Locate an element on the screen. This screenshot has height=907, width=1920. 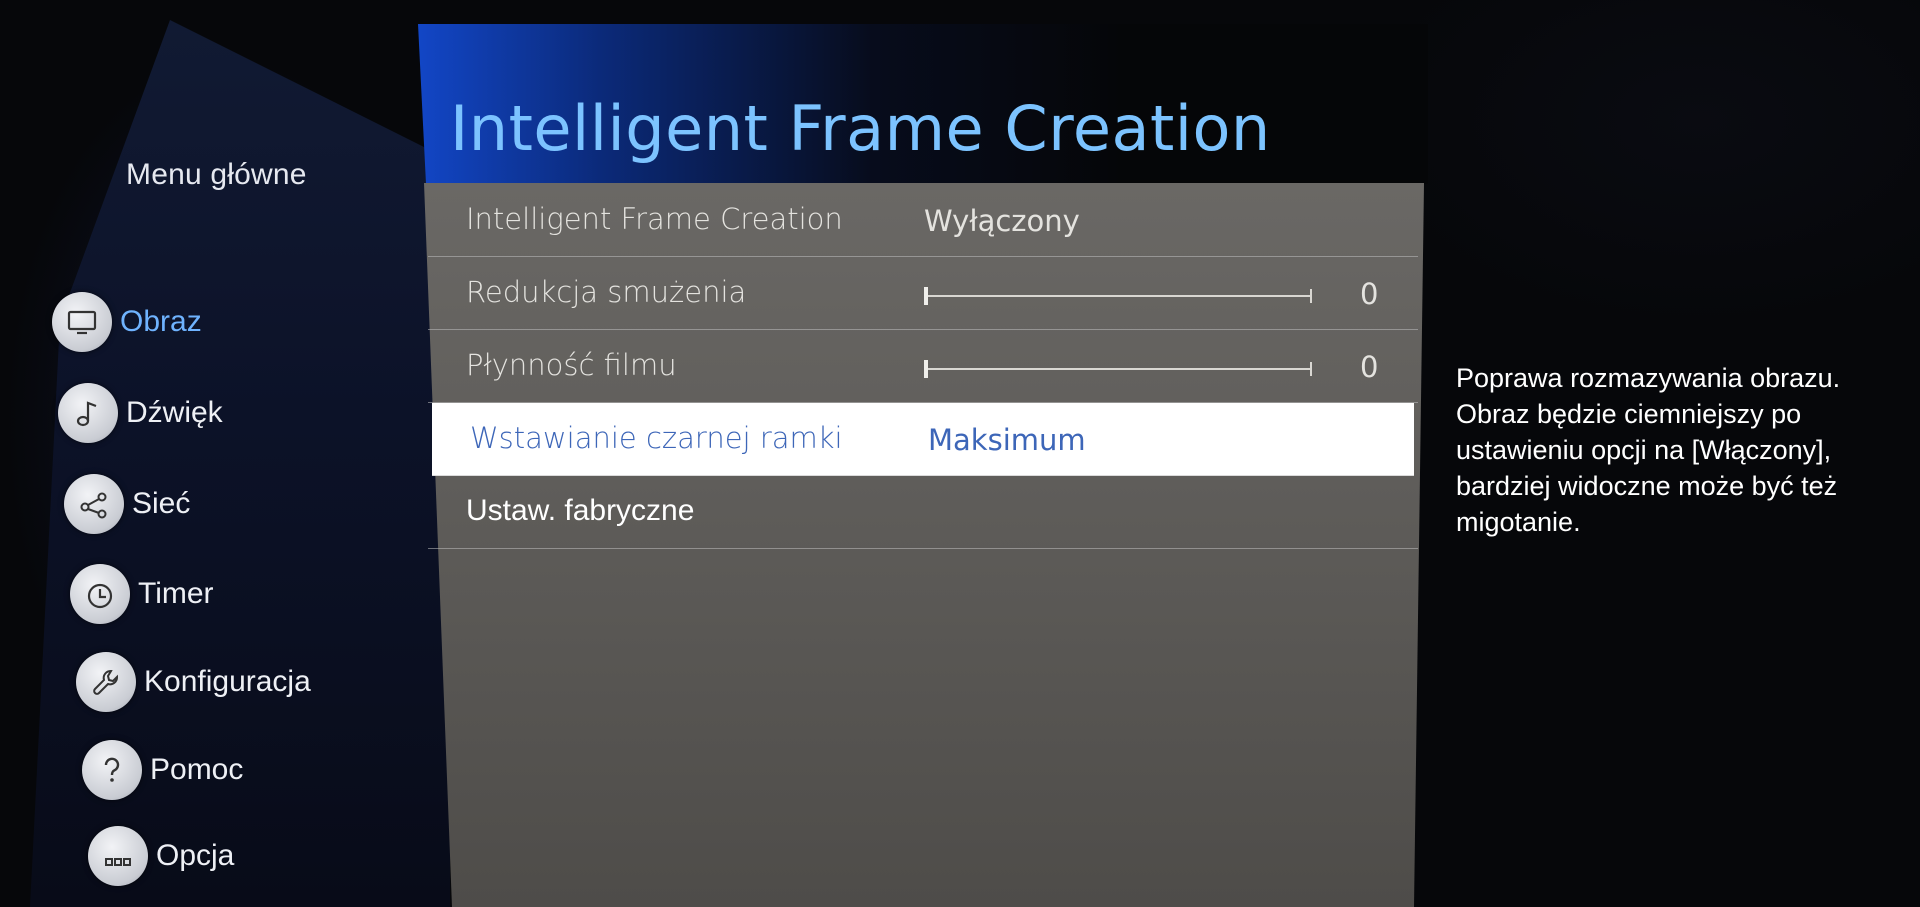
sidebar-item-label: Konfiguracja is located at coordinates (227, 681).